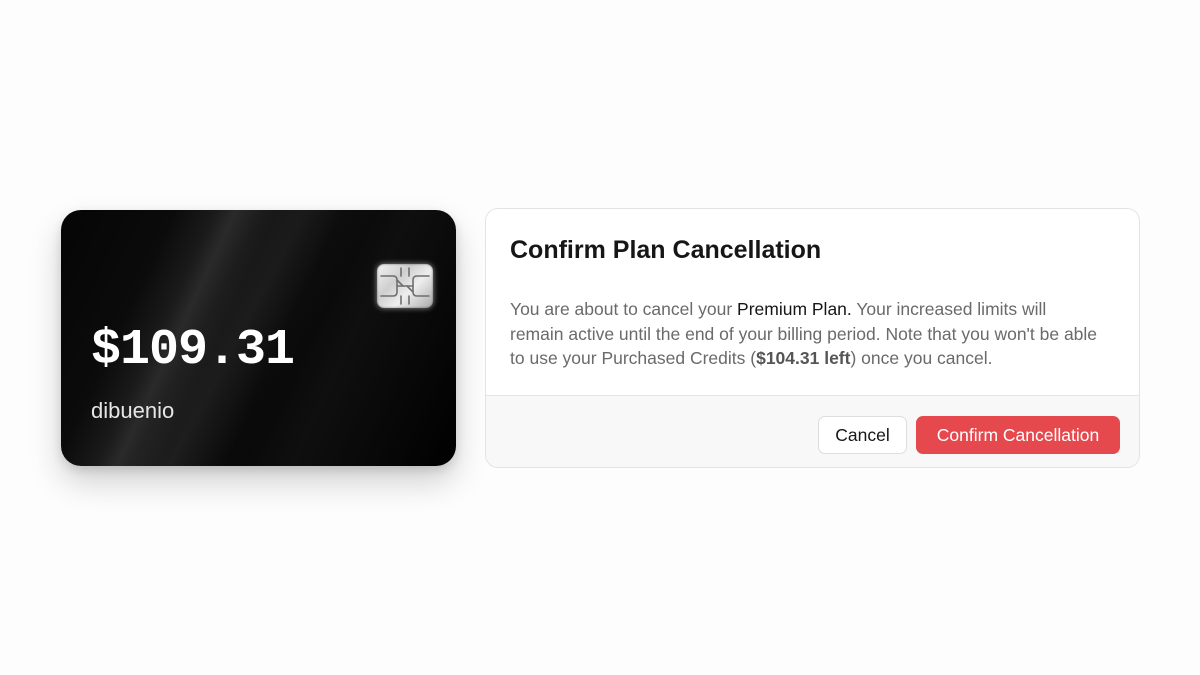 The height and width of the screenshot is (675, 1200). I want to click on card-holder-name: dibuenio, so click(133, 410).